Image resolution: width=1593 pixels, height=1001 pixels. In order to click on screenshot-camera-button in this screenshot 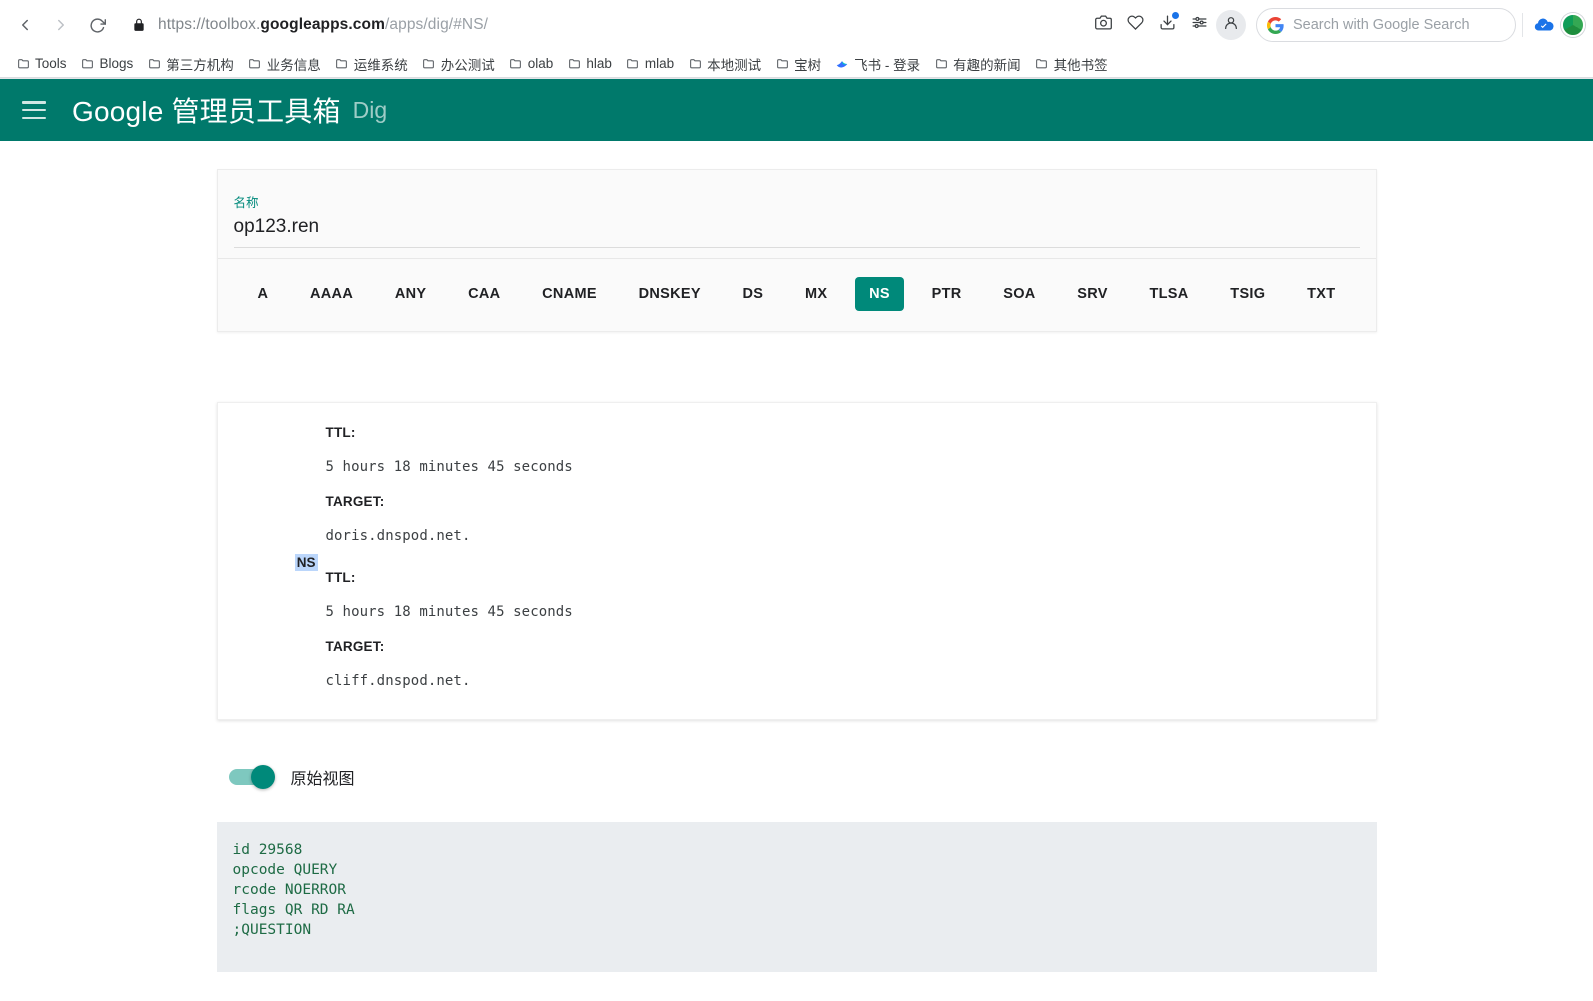, I will do `click(1103, 25)`.